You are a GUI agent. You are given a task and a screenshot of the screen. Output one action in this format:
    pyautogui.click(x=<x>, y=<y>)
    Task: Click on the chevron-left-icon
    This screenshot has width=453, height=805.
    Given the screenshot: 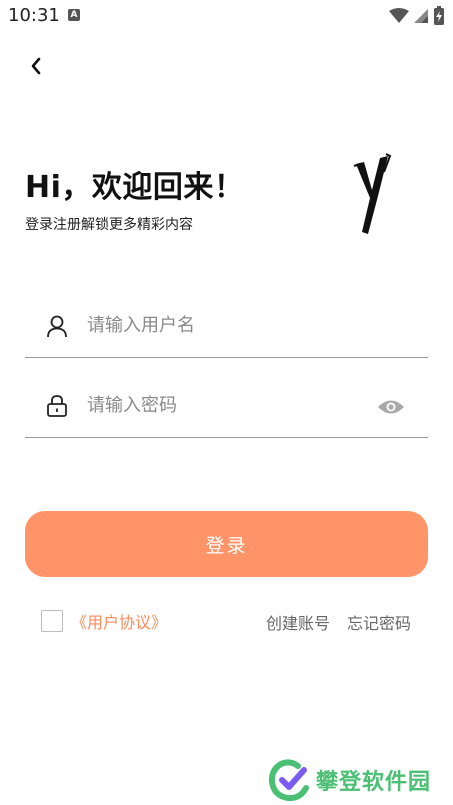 What is the action you would take?
    pyautogui.click(x=36, y=66)
    